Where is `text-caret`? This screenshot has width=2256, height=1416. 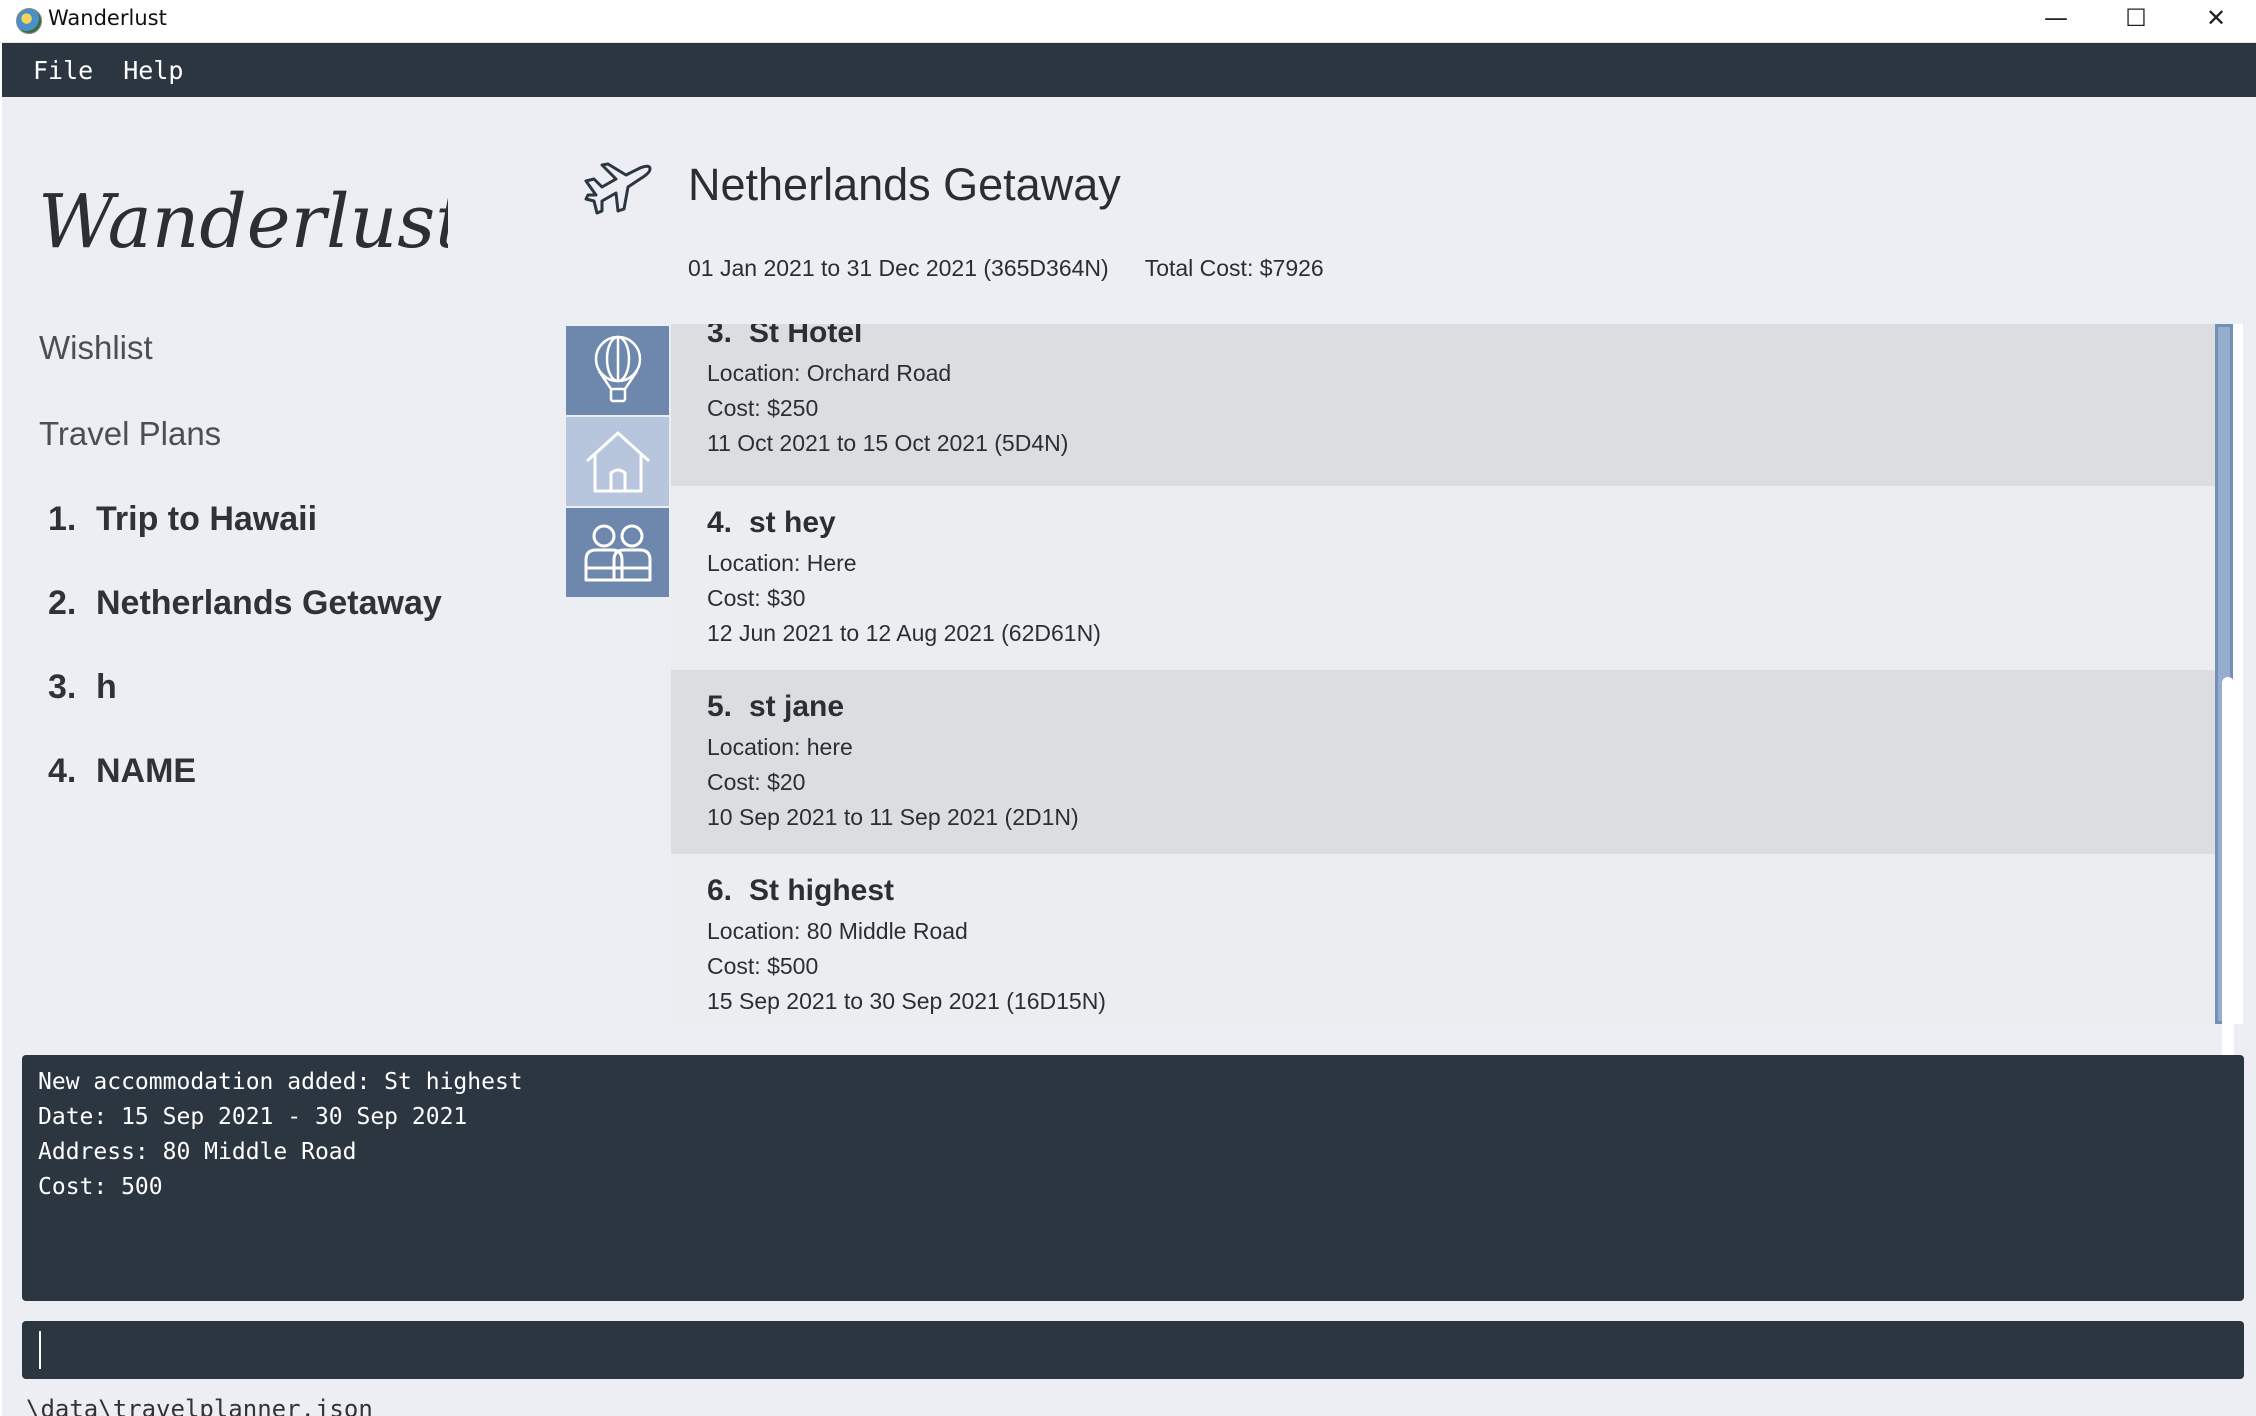
text-caret is located at coordinates (40, 1350).